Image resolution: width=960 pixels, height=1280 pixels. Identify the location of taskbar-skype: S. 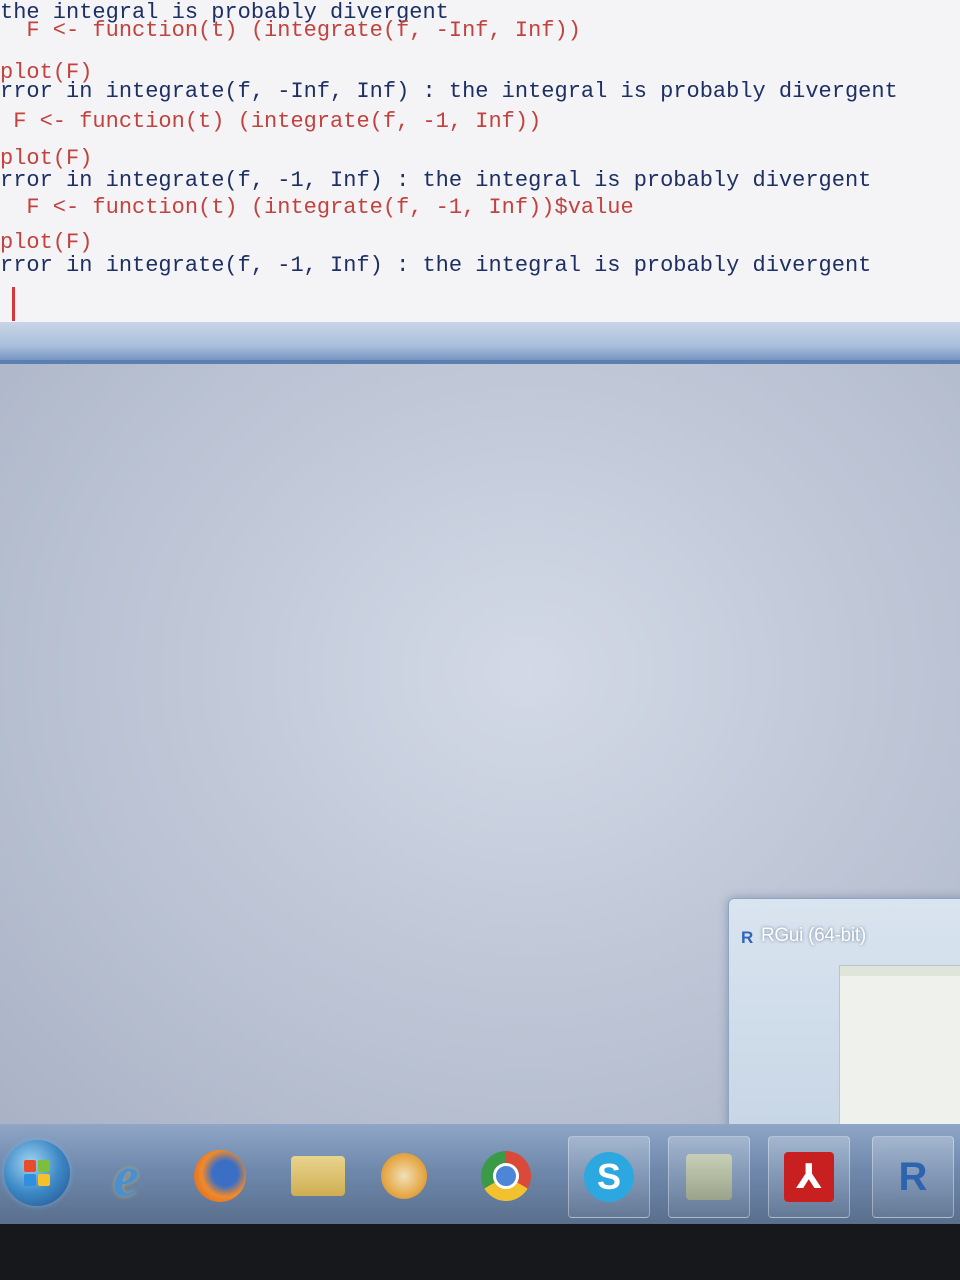
(609, 1177).